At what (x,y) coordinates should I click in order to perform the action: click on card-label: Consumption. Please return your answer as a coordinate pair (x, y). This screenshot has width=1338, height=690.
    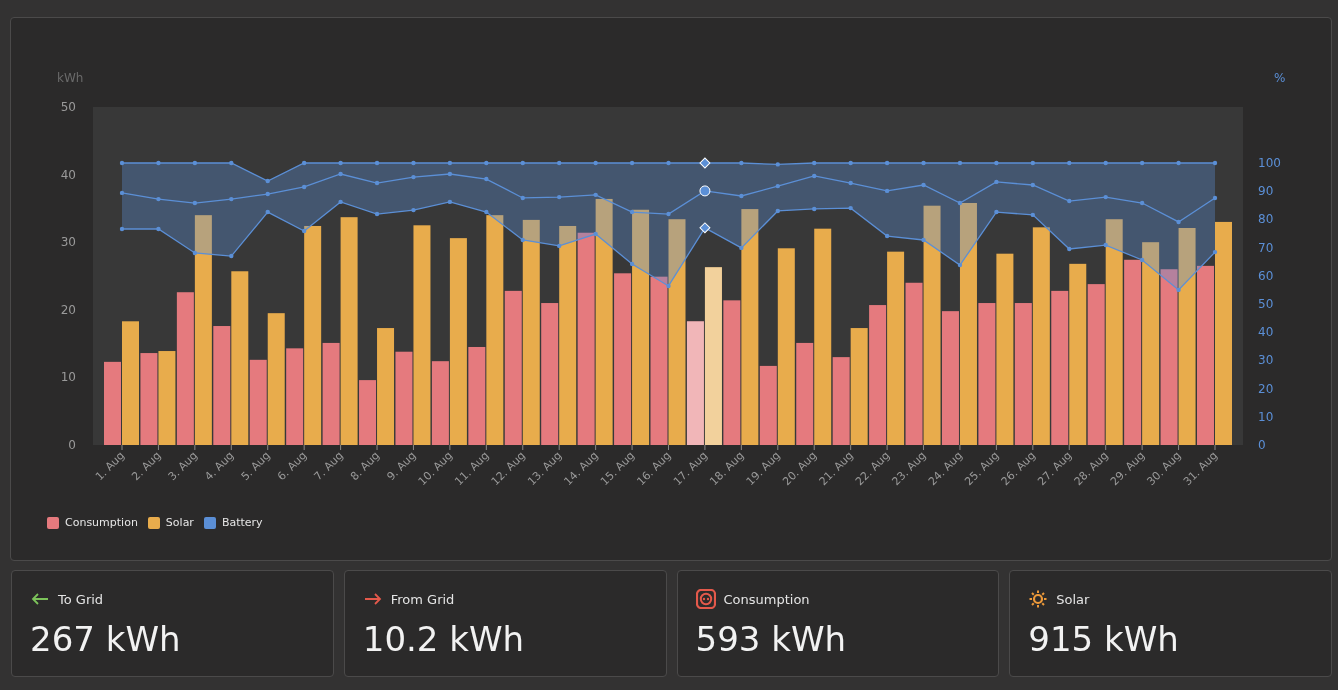
    Looking at the image, I should click on (766, 599).